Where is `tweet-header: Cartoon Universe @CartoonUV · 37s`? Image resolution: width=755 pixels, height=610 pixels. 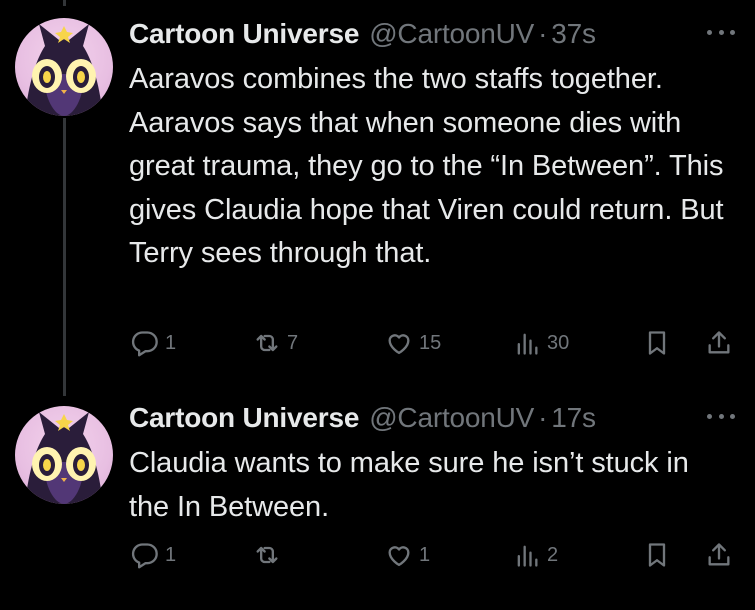 tweet-header: Cartoon Universe @CartoonUV · 37s is located at coordinates (362, 34).